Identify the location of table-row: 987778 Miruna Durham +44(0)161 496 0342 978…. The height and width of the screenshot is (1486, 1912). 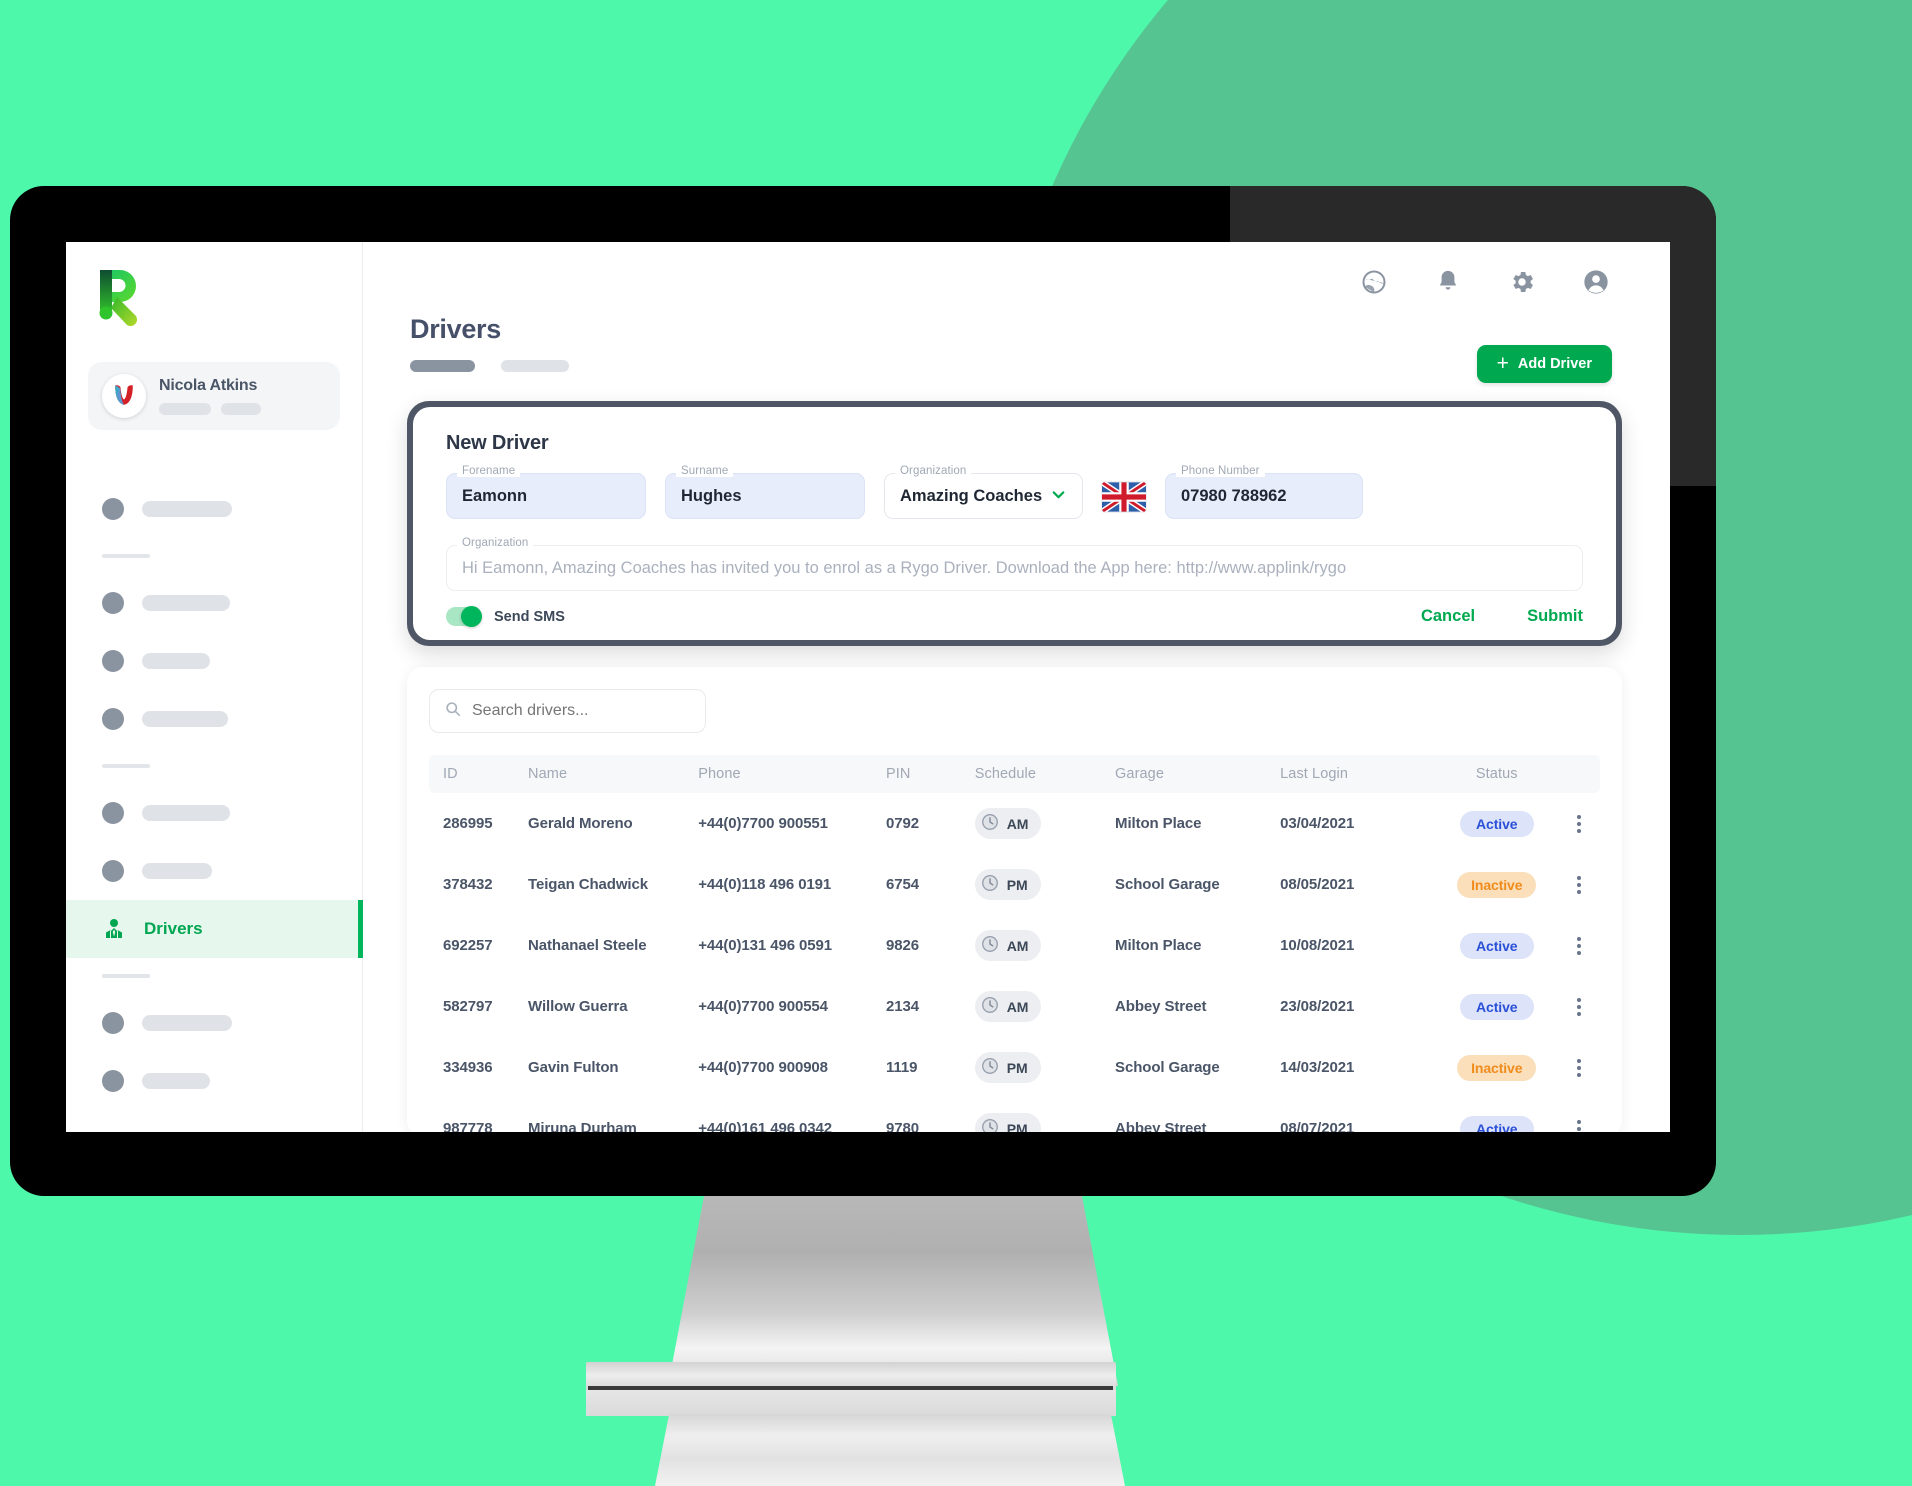
(1014, 1115).